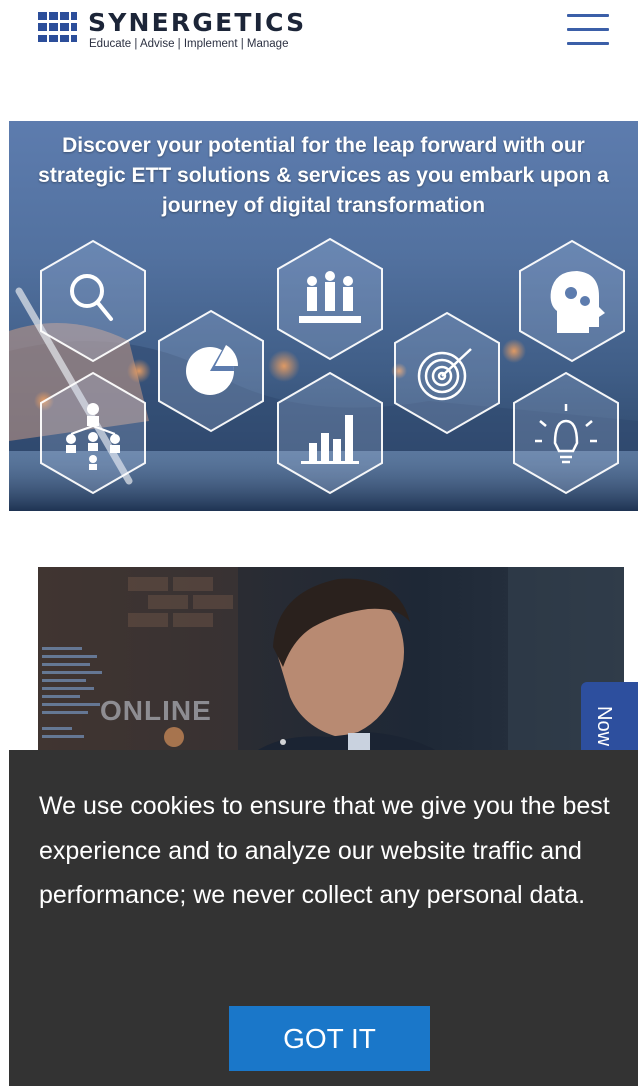  What do you see at coordinates (588, 30) in the screenshot?
I see `hamburger-menu-icon` at bounding box center [588, 30].